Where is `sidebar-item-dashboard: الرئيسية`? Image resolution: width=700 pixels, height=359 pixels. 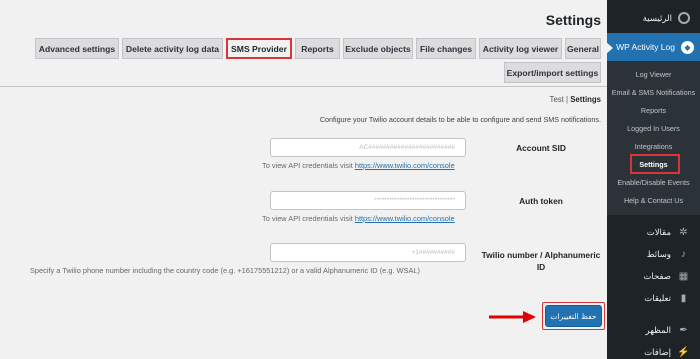
sidebar-item-dashboard: الرئيسية is located at coordinates (653, 18).